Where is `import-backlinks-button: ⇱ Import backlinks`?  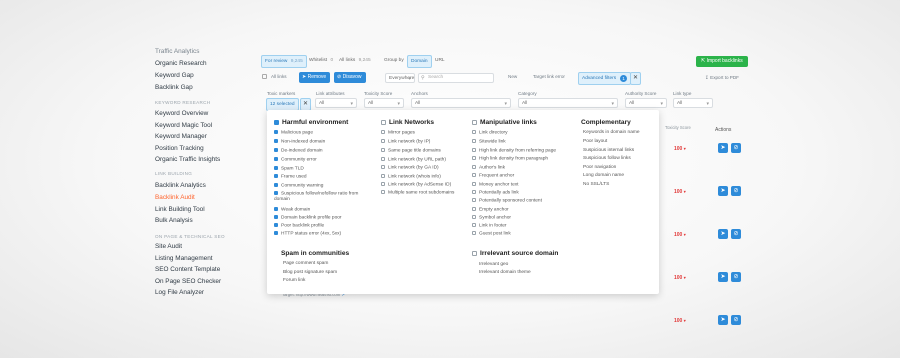
import-backlinks-button: ⇱ Import backlinks is located at coordinates (722, 61).